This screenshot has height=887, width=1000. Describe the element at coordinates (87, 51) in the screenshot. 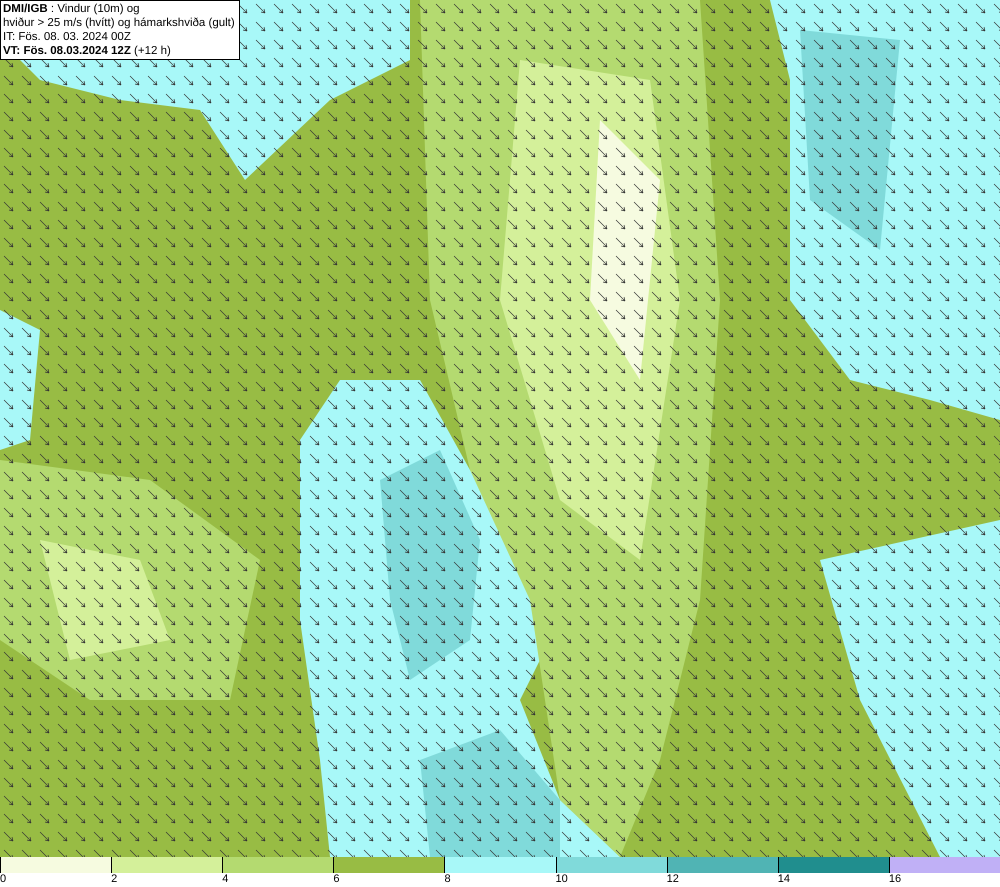

I see `title-line: VT: Fös. 08.03.2024 12Z (+12 h)` at that location.